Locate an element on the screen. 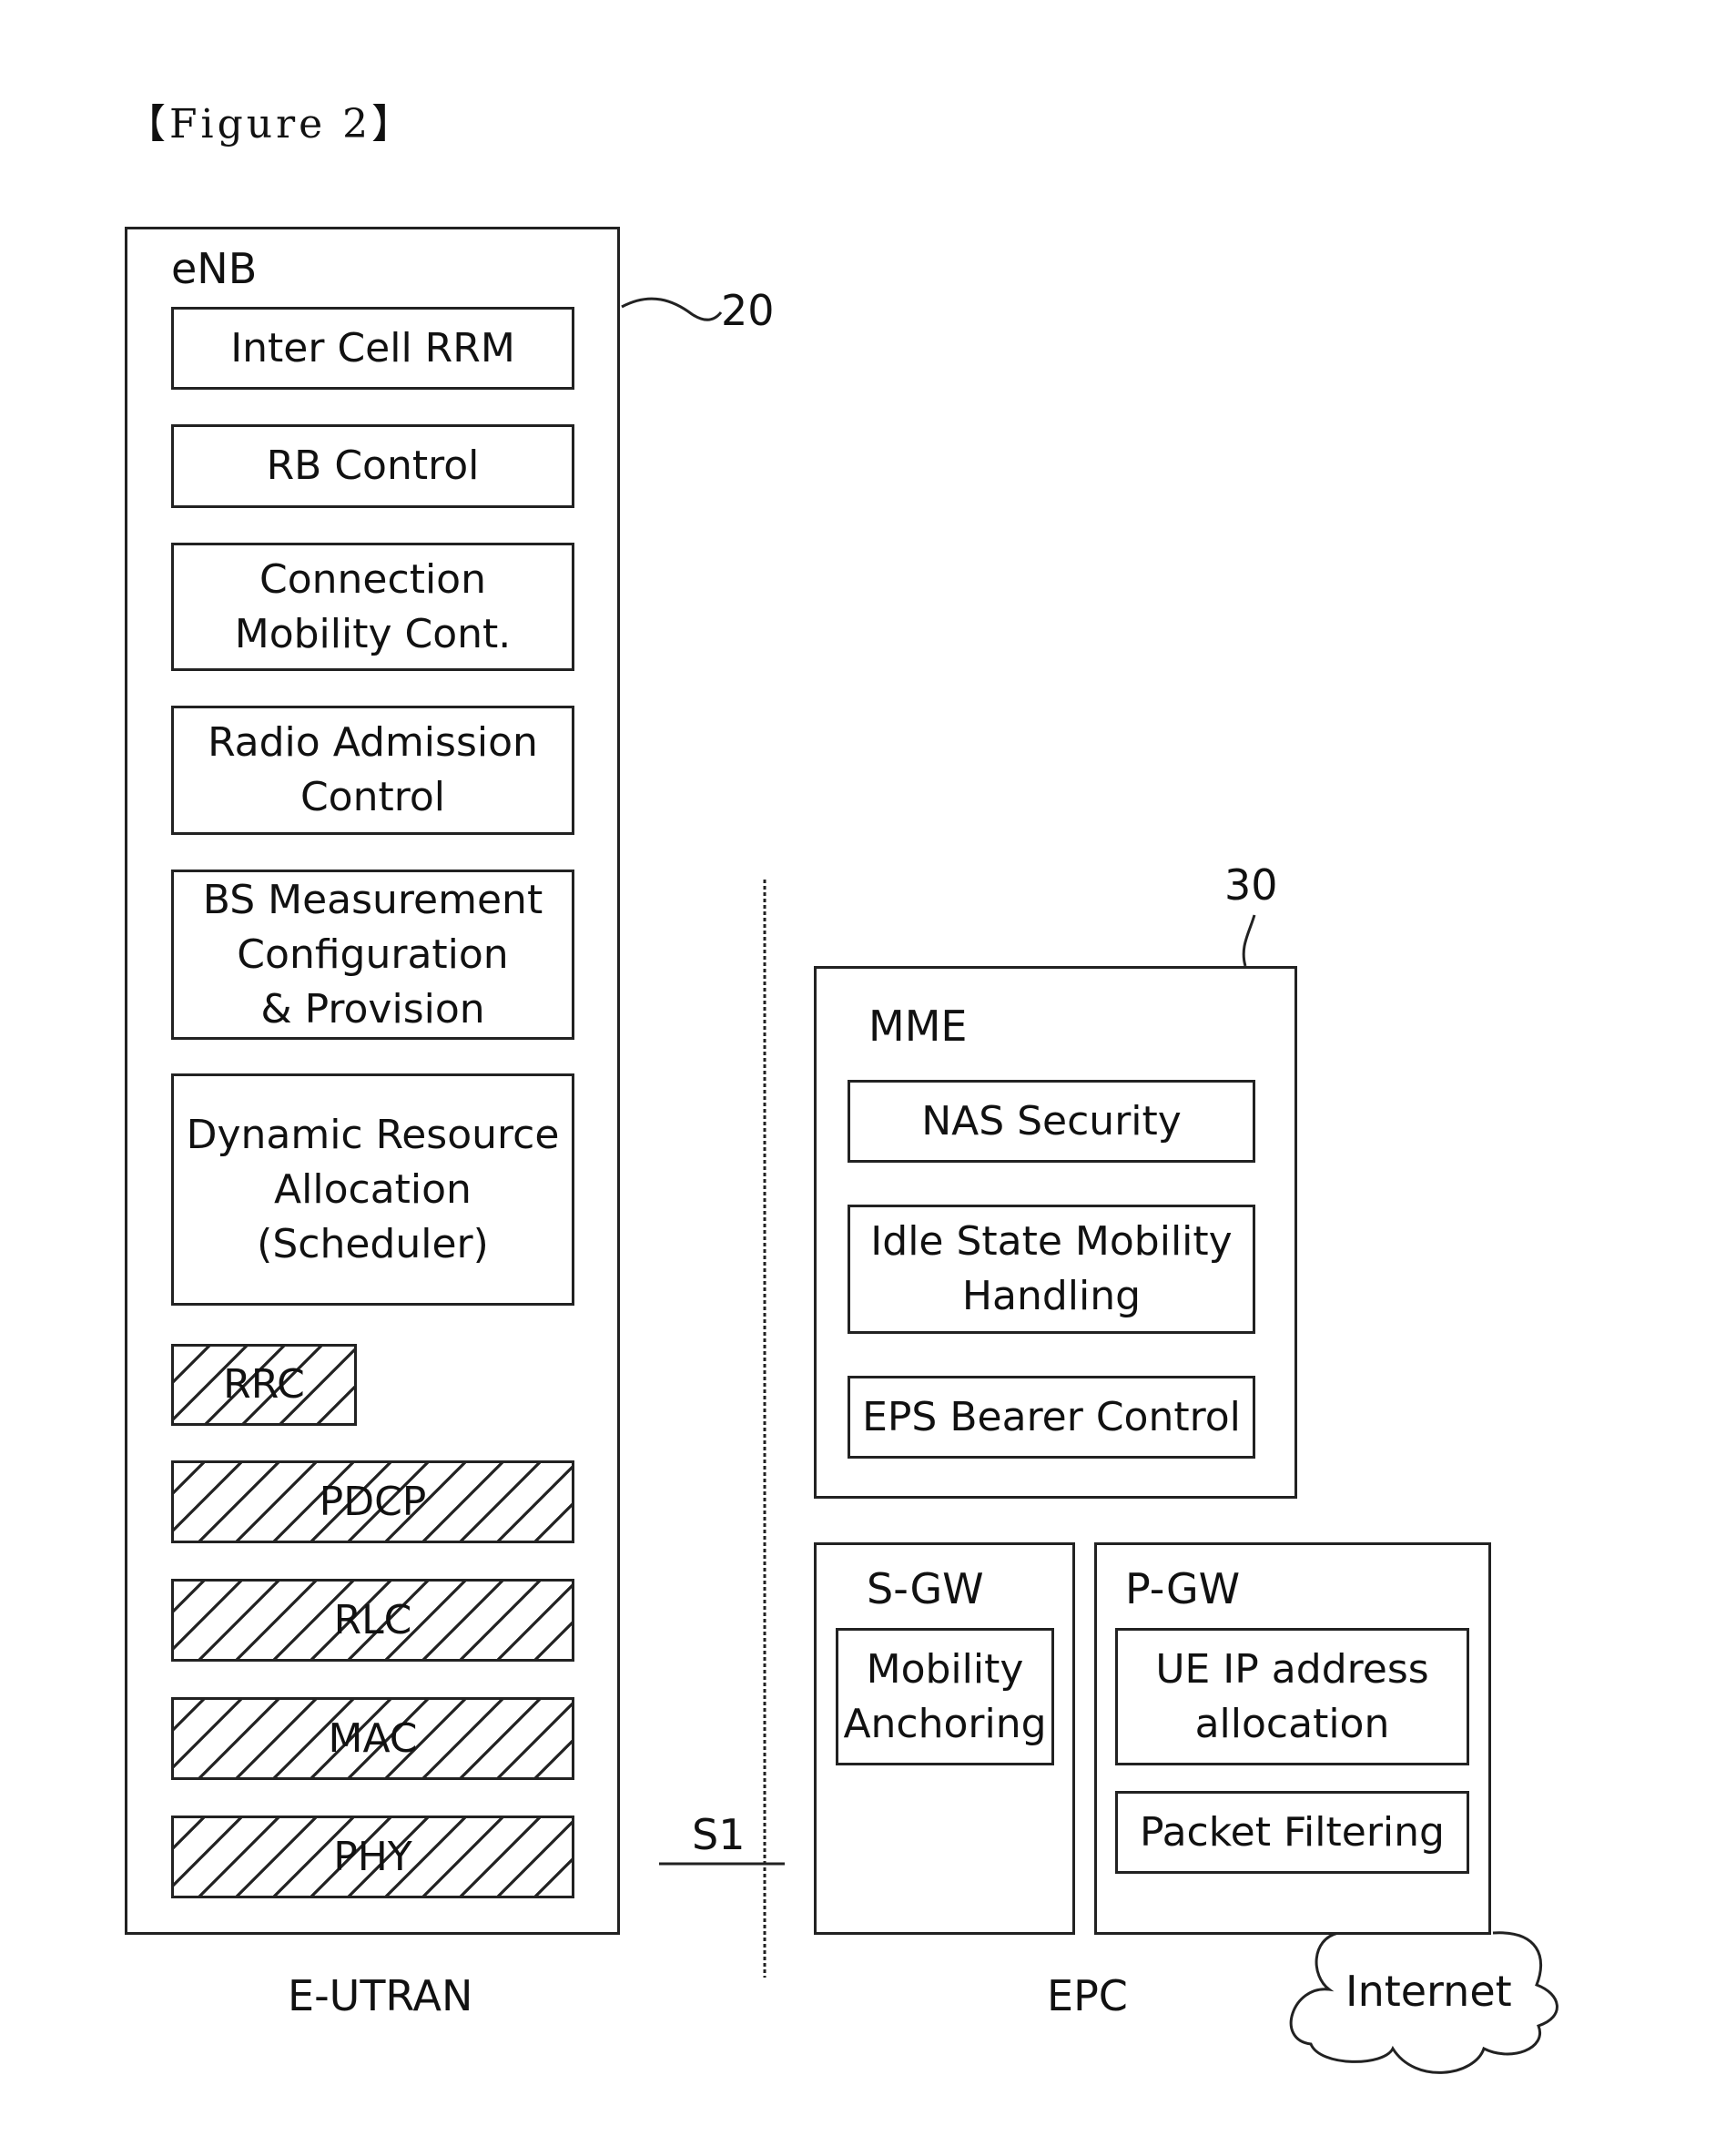  sgw-function-mobility-anchoring: Mobility Anchoring is located at coordinates (945, 1696).